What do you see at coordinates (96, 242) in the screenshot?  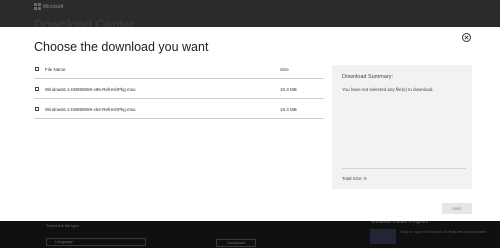 I see `background-language-select: Language` at bounding box center [96, 242].